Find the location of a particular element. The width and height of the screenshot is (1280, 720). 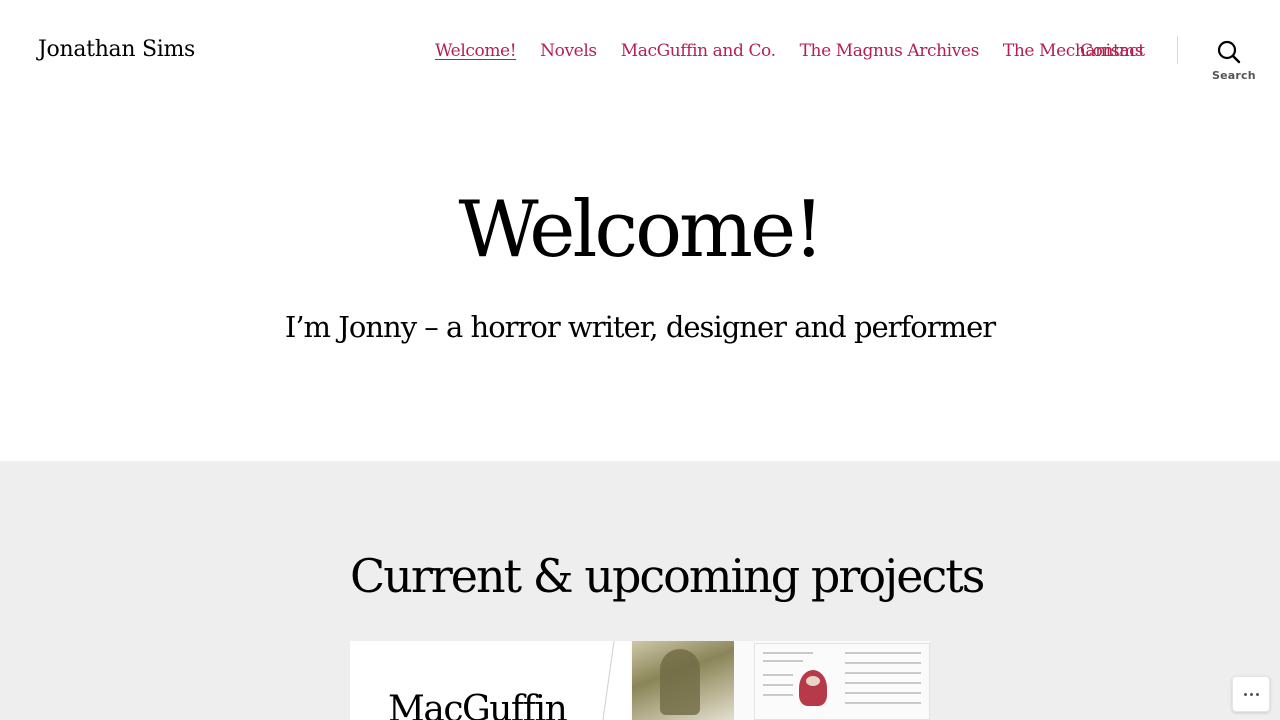

macguffin-cover-title: MacGuffin is located at coordinates (478, 705).